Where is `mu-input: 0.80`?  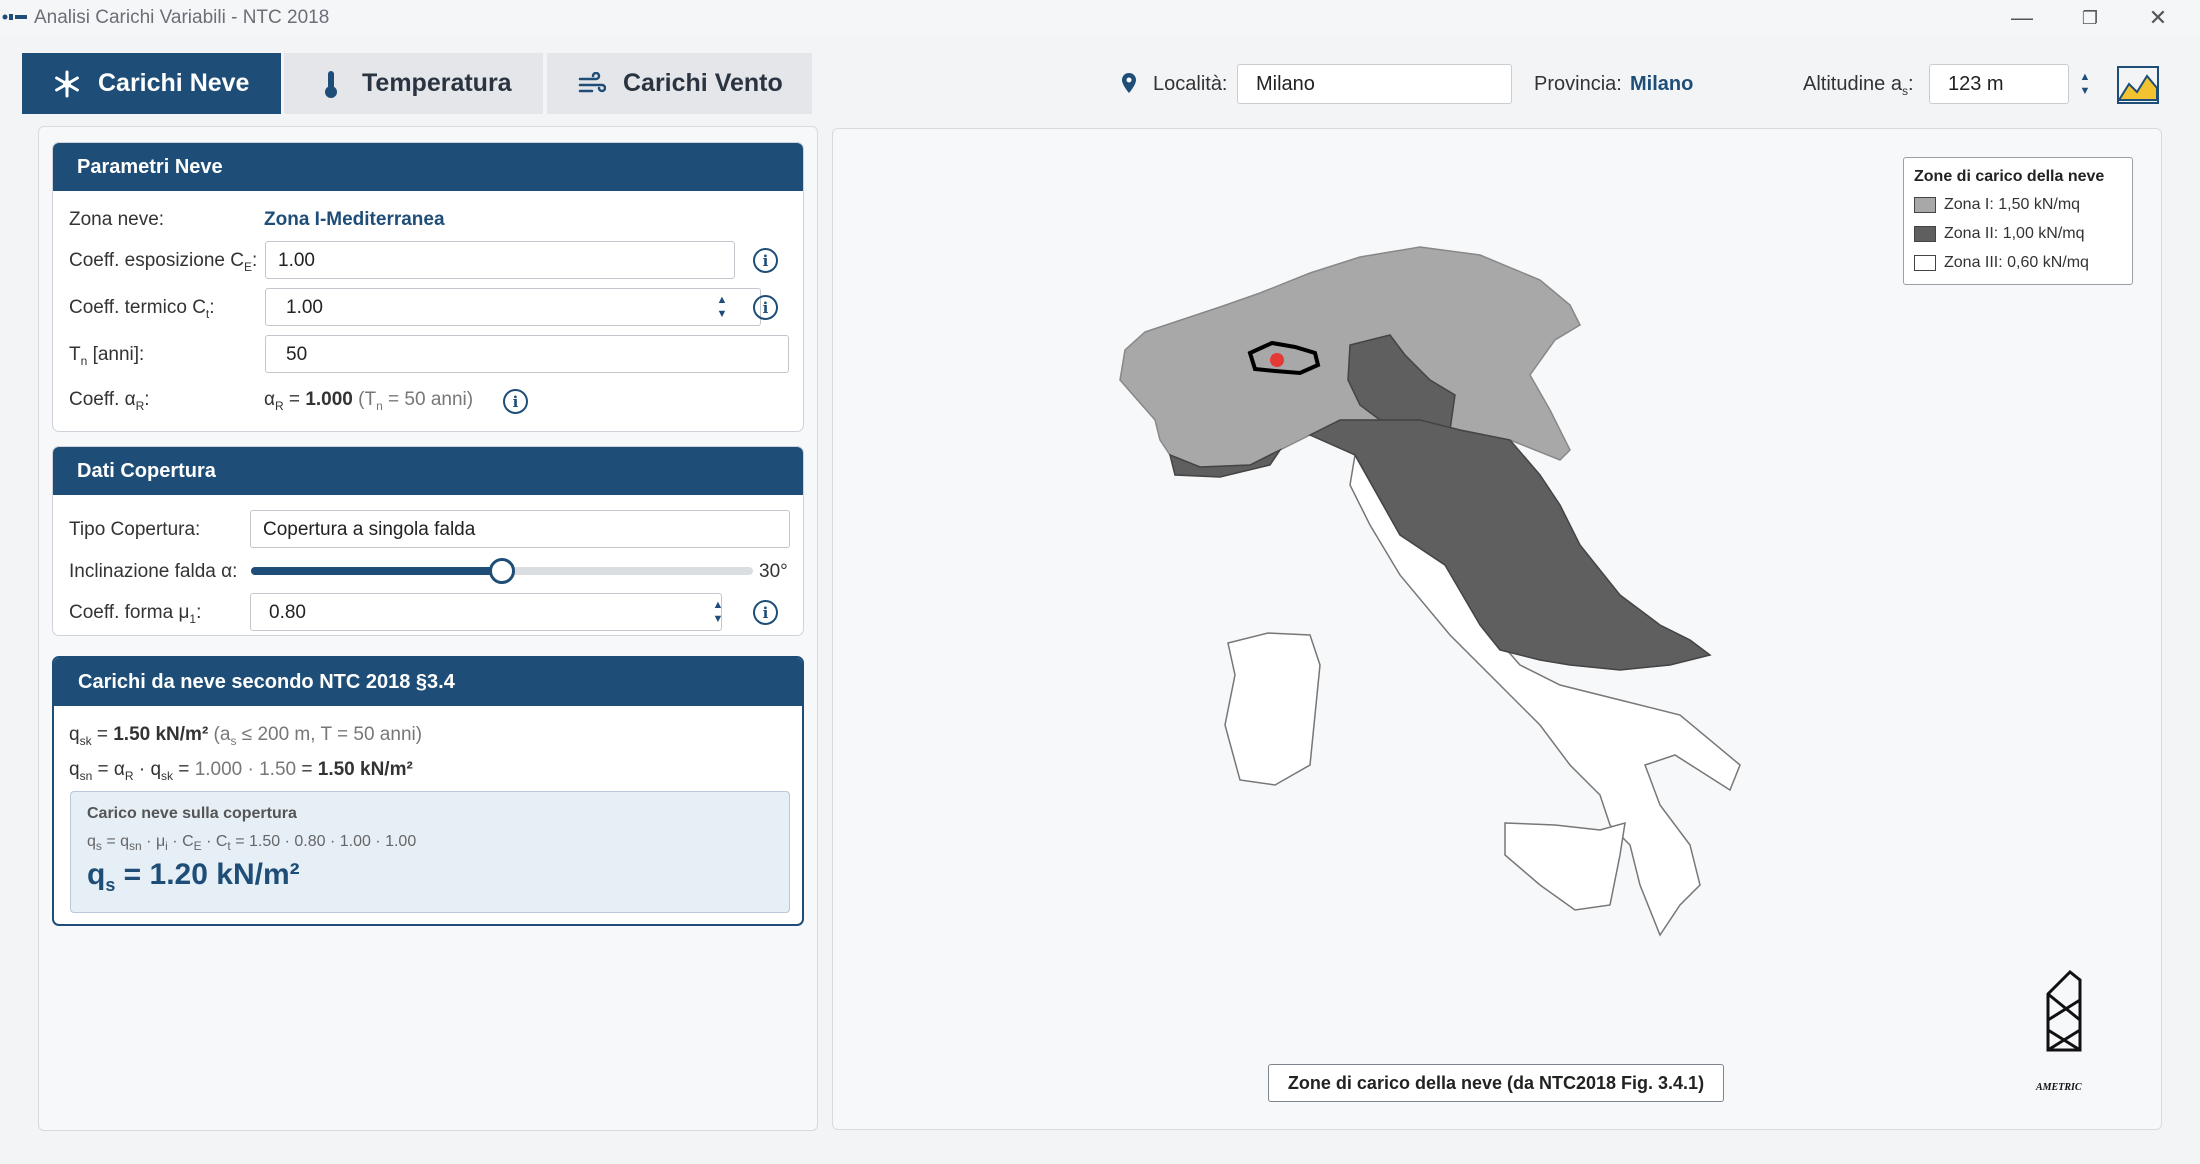 mu-input: 0.80 is located at coordinates (486, 612).